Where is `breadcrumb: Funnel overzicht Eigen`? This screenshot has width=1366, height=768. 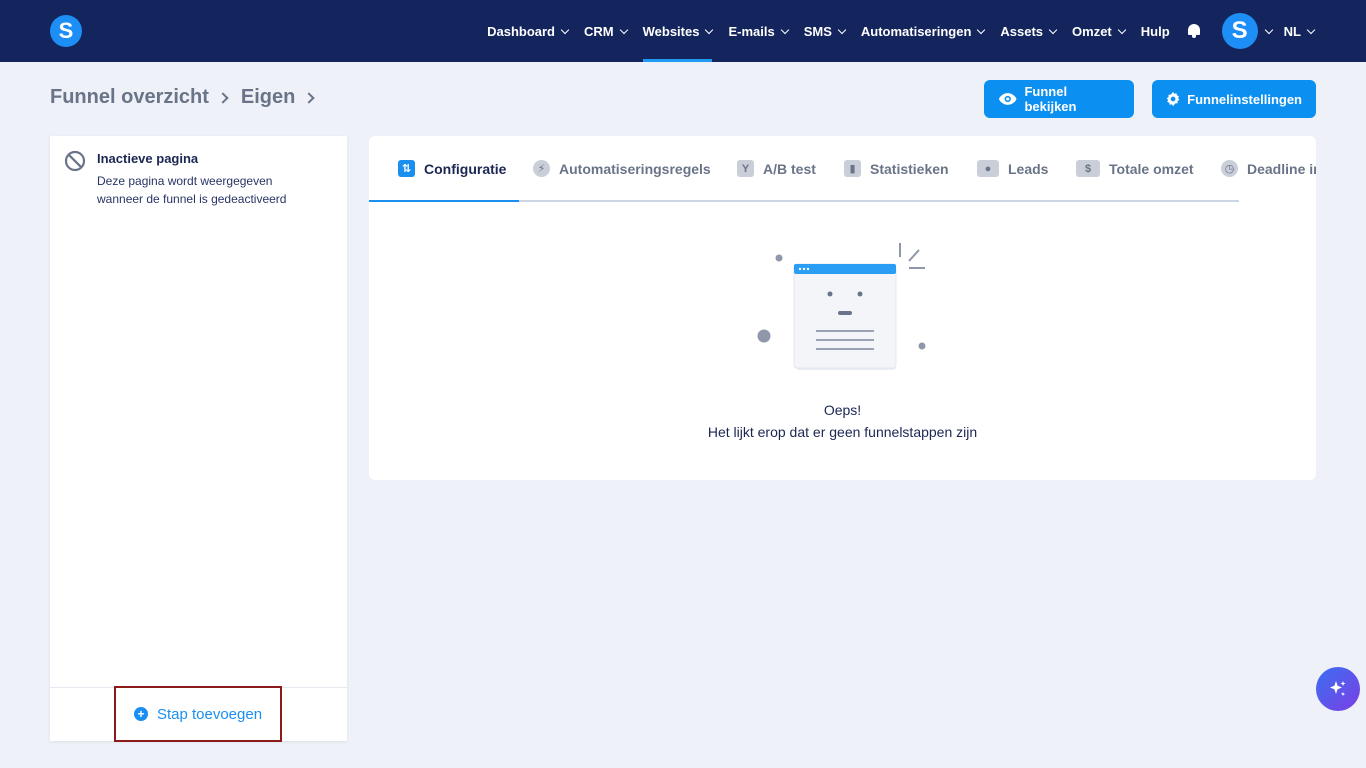
breadcrumb: Funnel overzicht Eigen is located at coordinates (188, 97).